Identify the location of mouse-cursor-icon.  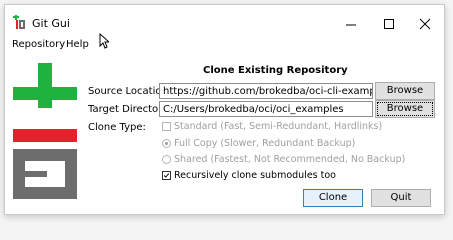
(104, 41).